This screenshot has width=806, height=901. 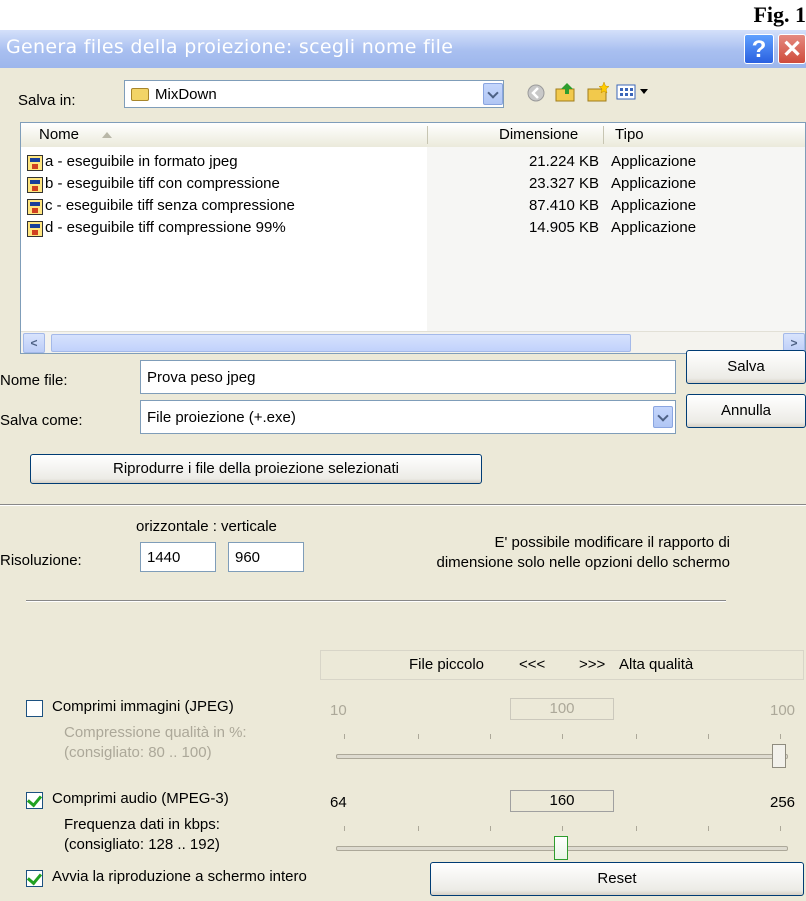 What do you see at coordinates (561, 848) in the screenshot?
I see `audio-slider-thumb` at bounding box center [561, 848].